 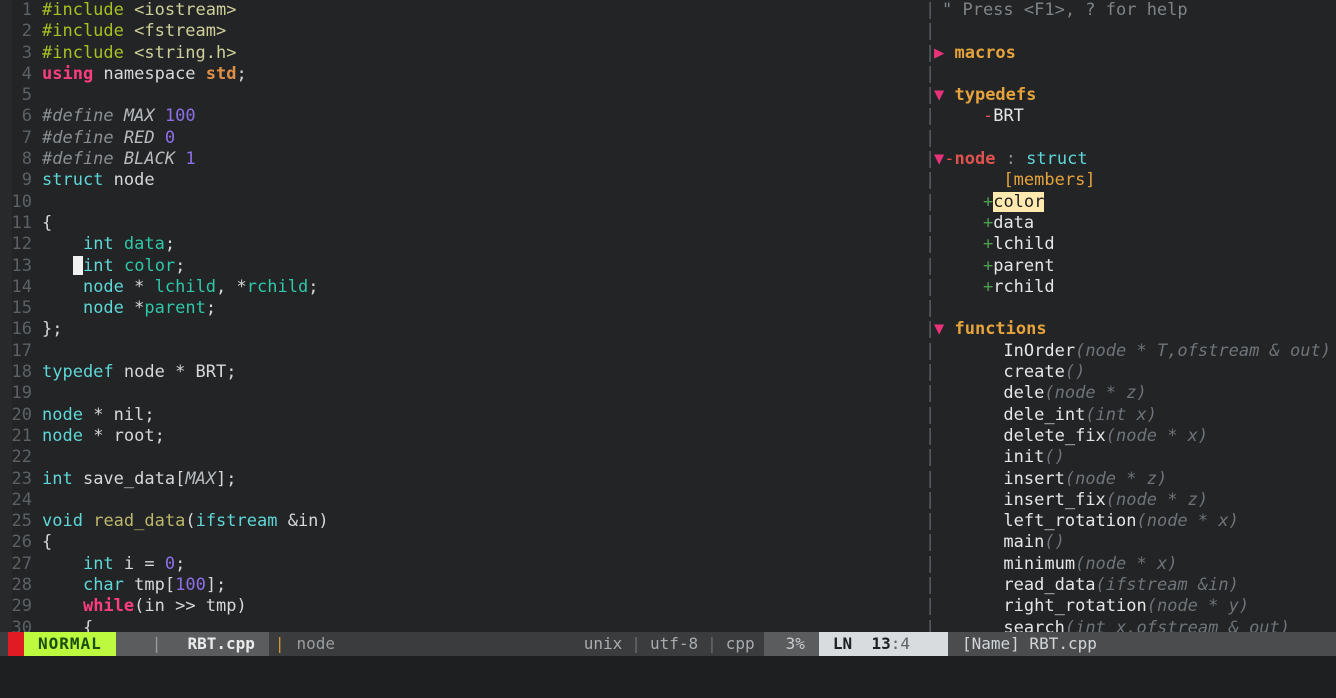 What do you see at coordinates (1128, 329) in the screenshot?
I see `tagbar-kind-functions: ▼ functions` at bounding box center [1128, 329].